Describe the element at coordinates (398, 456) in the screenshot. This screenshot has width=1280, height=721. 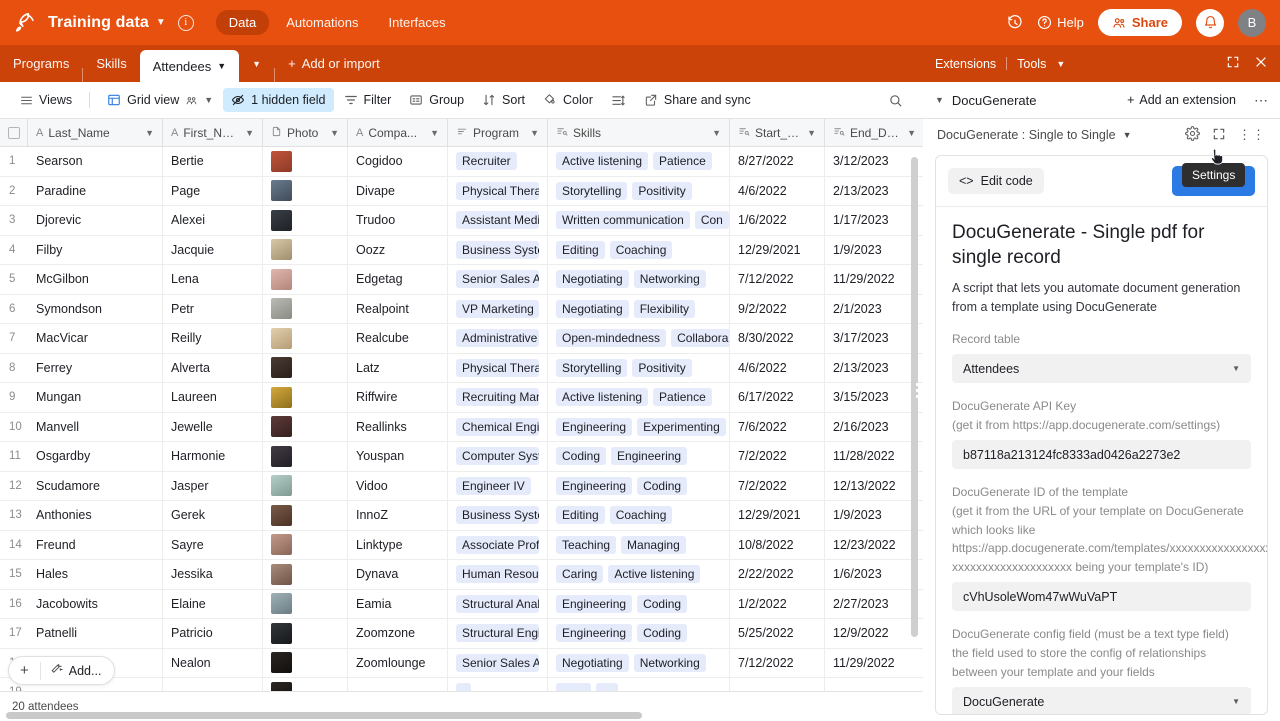
I see `cell-company: Youspan` at that location.